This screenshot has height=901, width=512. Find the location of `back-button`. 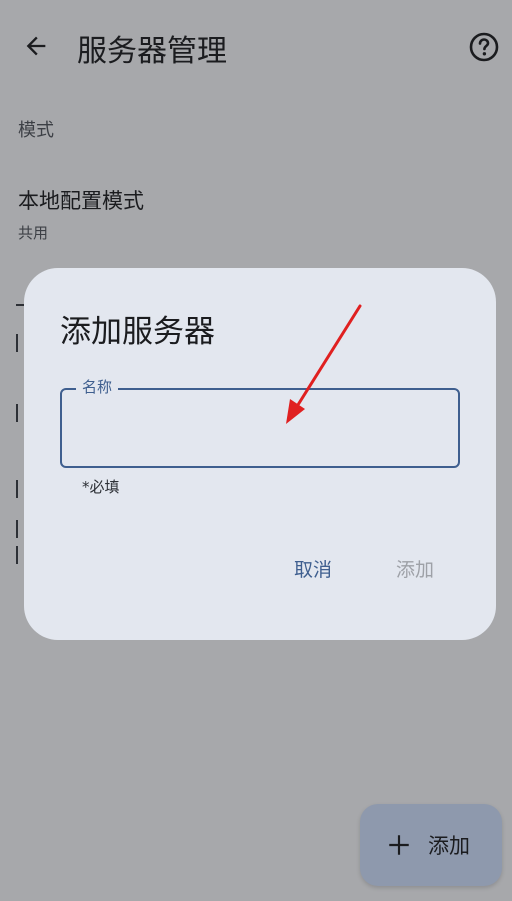

back-button is located at coordinates (36, 46).